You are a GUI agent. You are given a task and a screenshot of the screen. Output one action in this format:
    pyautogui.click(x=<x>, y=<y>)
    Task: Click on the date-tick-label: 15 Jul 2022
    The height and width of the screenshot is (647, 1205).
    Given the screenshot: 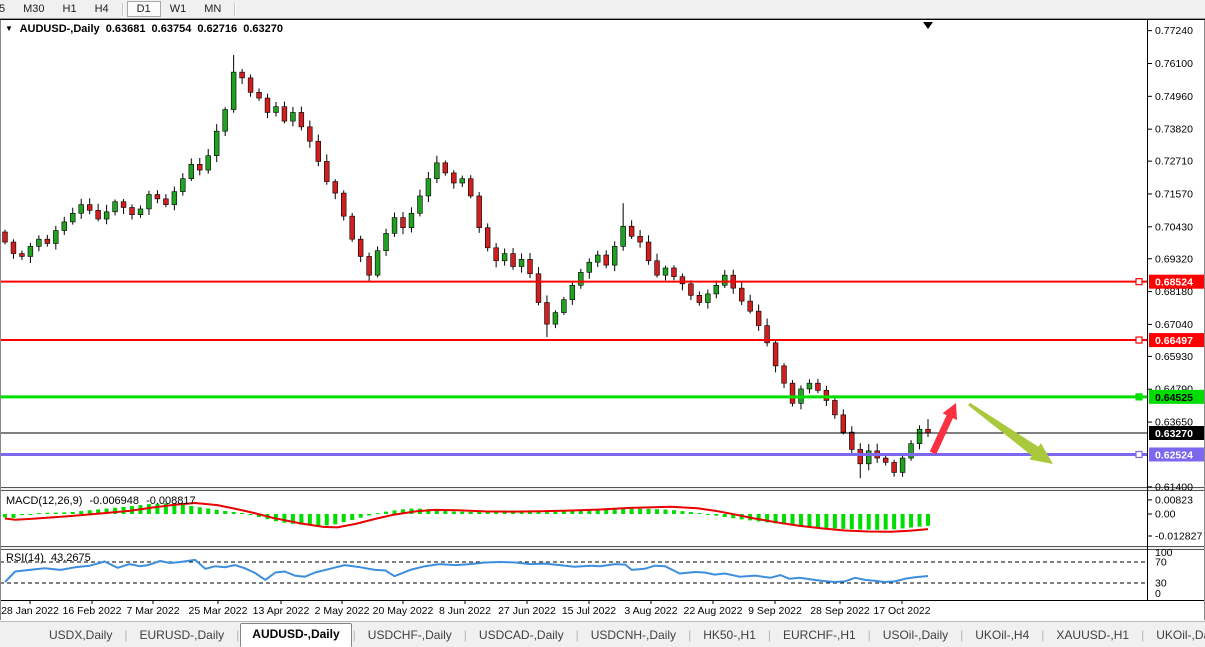 What is the action you would take?
    pyautogui.click(x=589, y=611)
    